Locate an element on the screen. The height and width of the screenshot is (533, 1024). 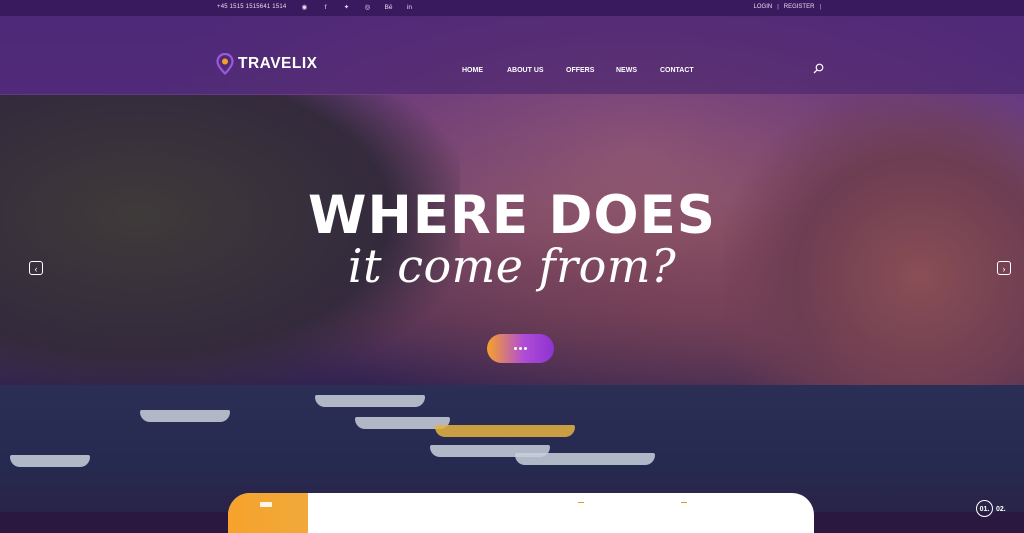
register-link: REGISTER is located at coordinates (799, 7).